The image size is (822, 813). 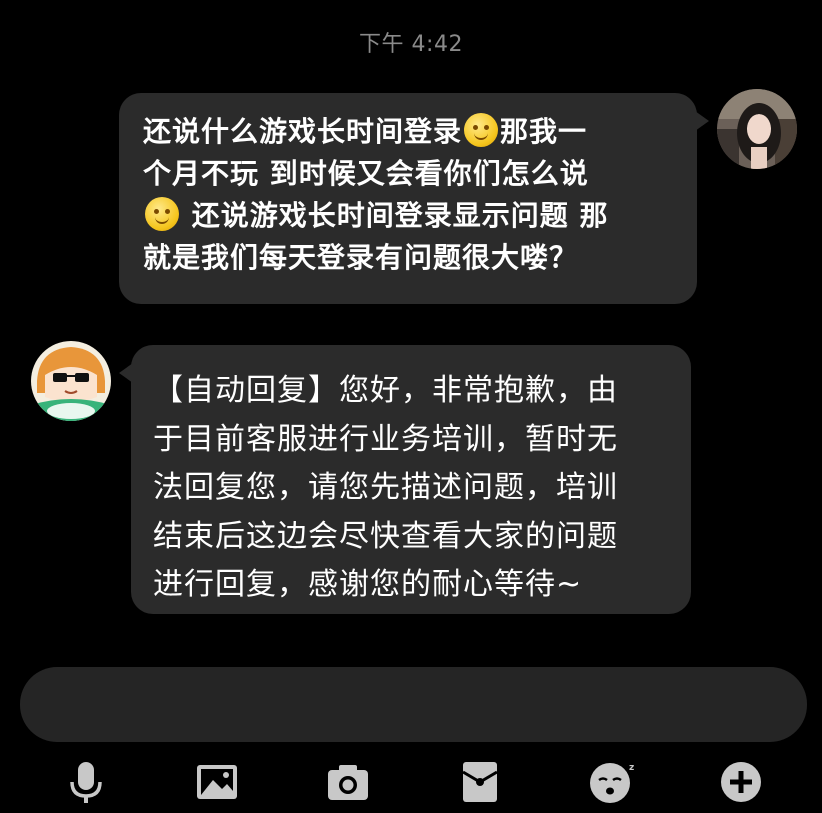 What do you see at coordinates (480, 782) in the screenshot?
I see `red-envelope-icon` at bounding box center [480, 782].